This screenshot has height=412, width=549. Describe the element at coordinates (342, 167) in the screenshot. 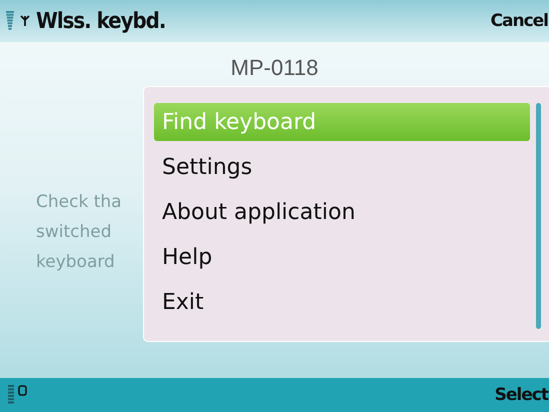

I see `menu-item: Settings` at that location.